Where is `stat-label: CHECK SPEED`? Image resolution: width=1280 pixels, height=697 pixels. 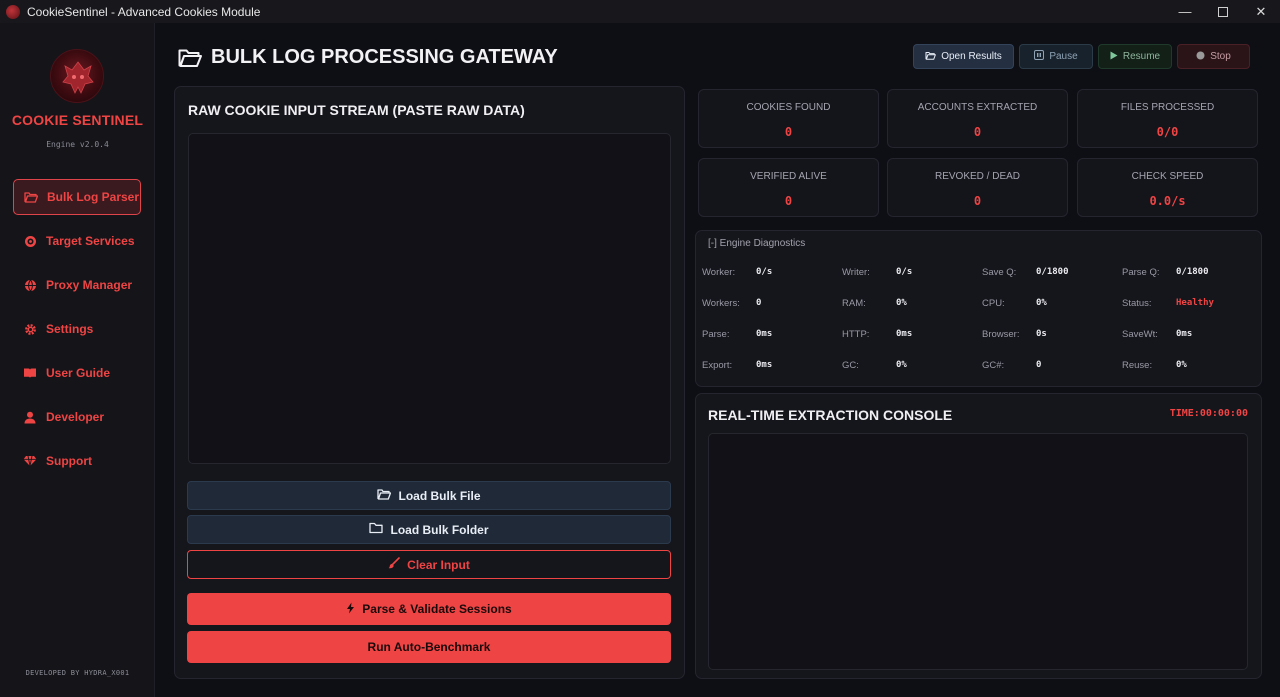
stat-label: CHECK SPEED is located at coordinates (1167, 176).